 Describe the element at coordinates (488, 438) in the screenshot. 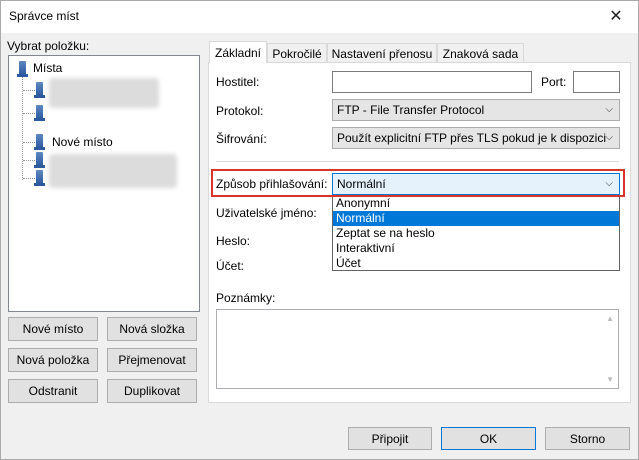

I see `ok-button: OK` at that location.